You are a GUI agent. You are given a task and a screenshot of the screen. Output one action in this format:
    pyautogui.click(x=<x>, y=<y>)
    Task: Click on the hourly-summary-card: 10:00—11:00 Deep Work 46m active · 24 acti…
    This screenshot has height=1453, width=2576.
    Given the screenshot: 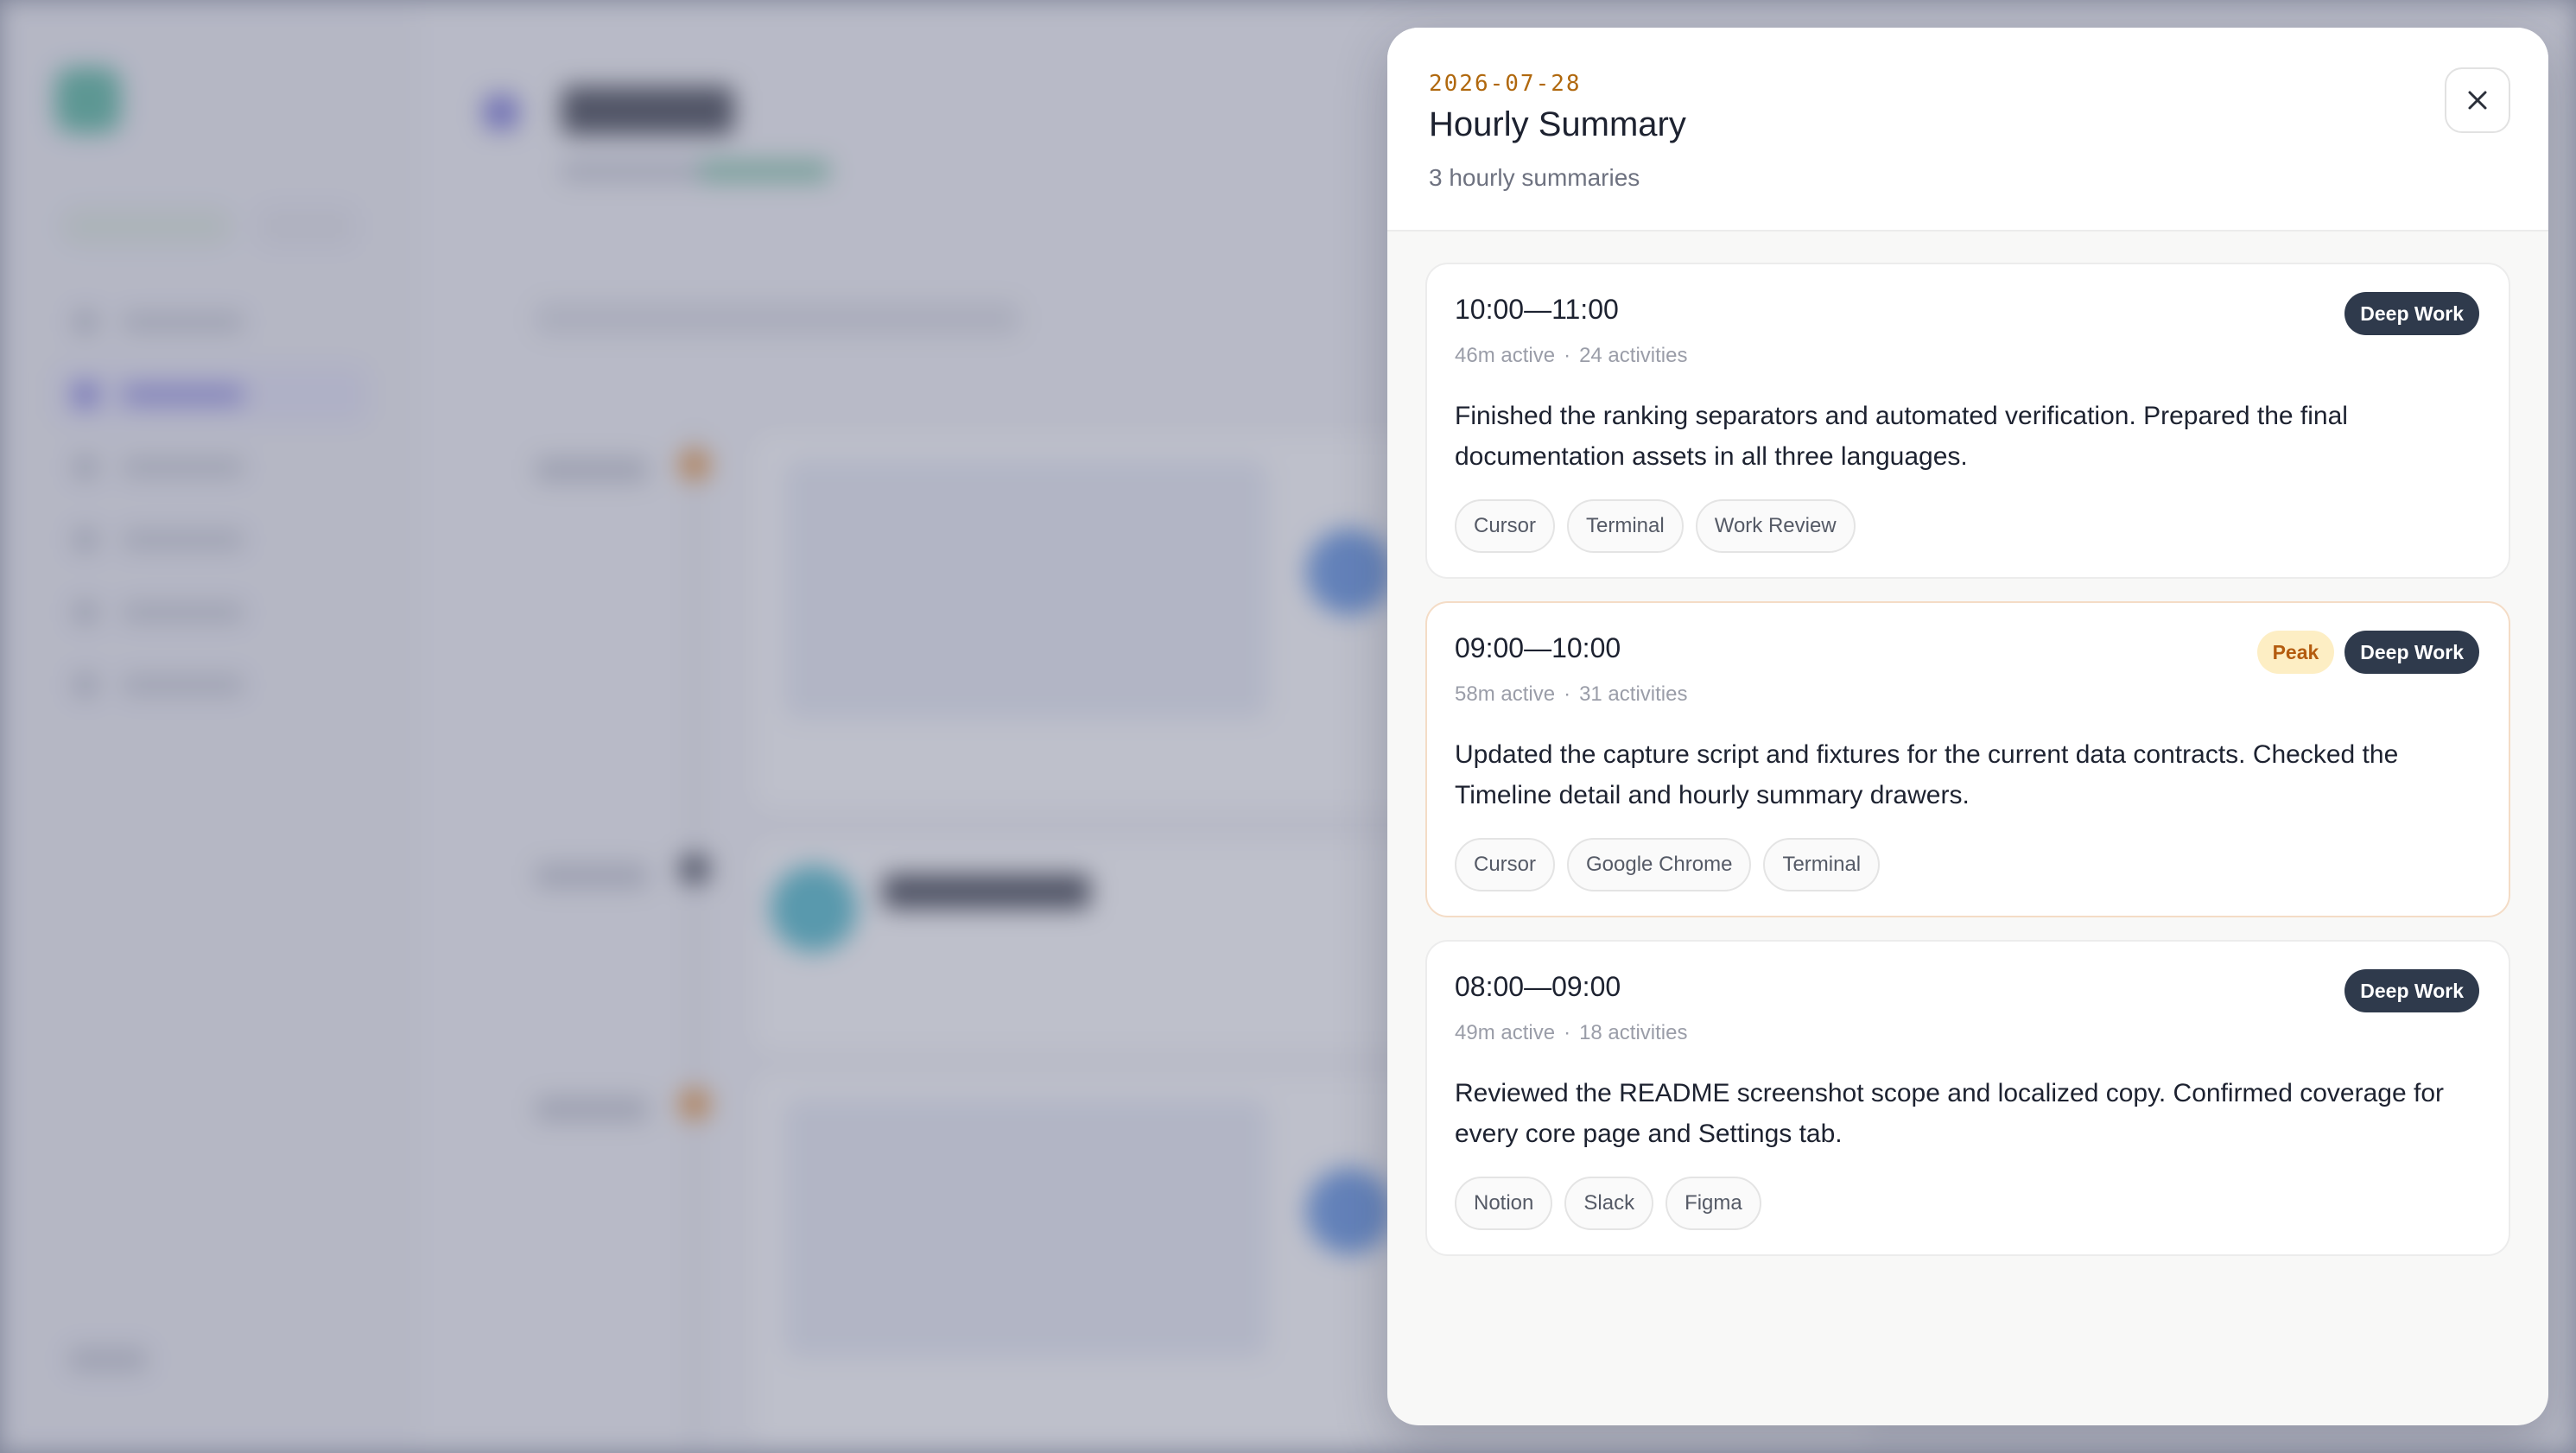 What is the action you would take?
    pyautogui.click(x=1967, y=421)
    